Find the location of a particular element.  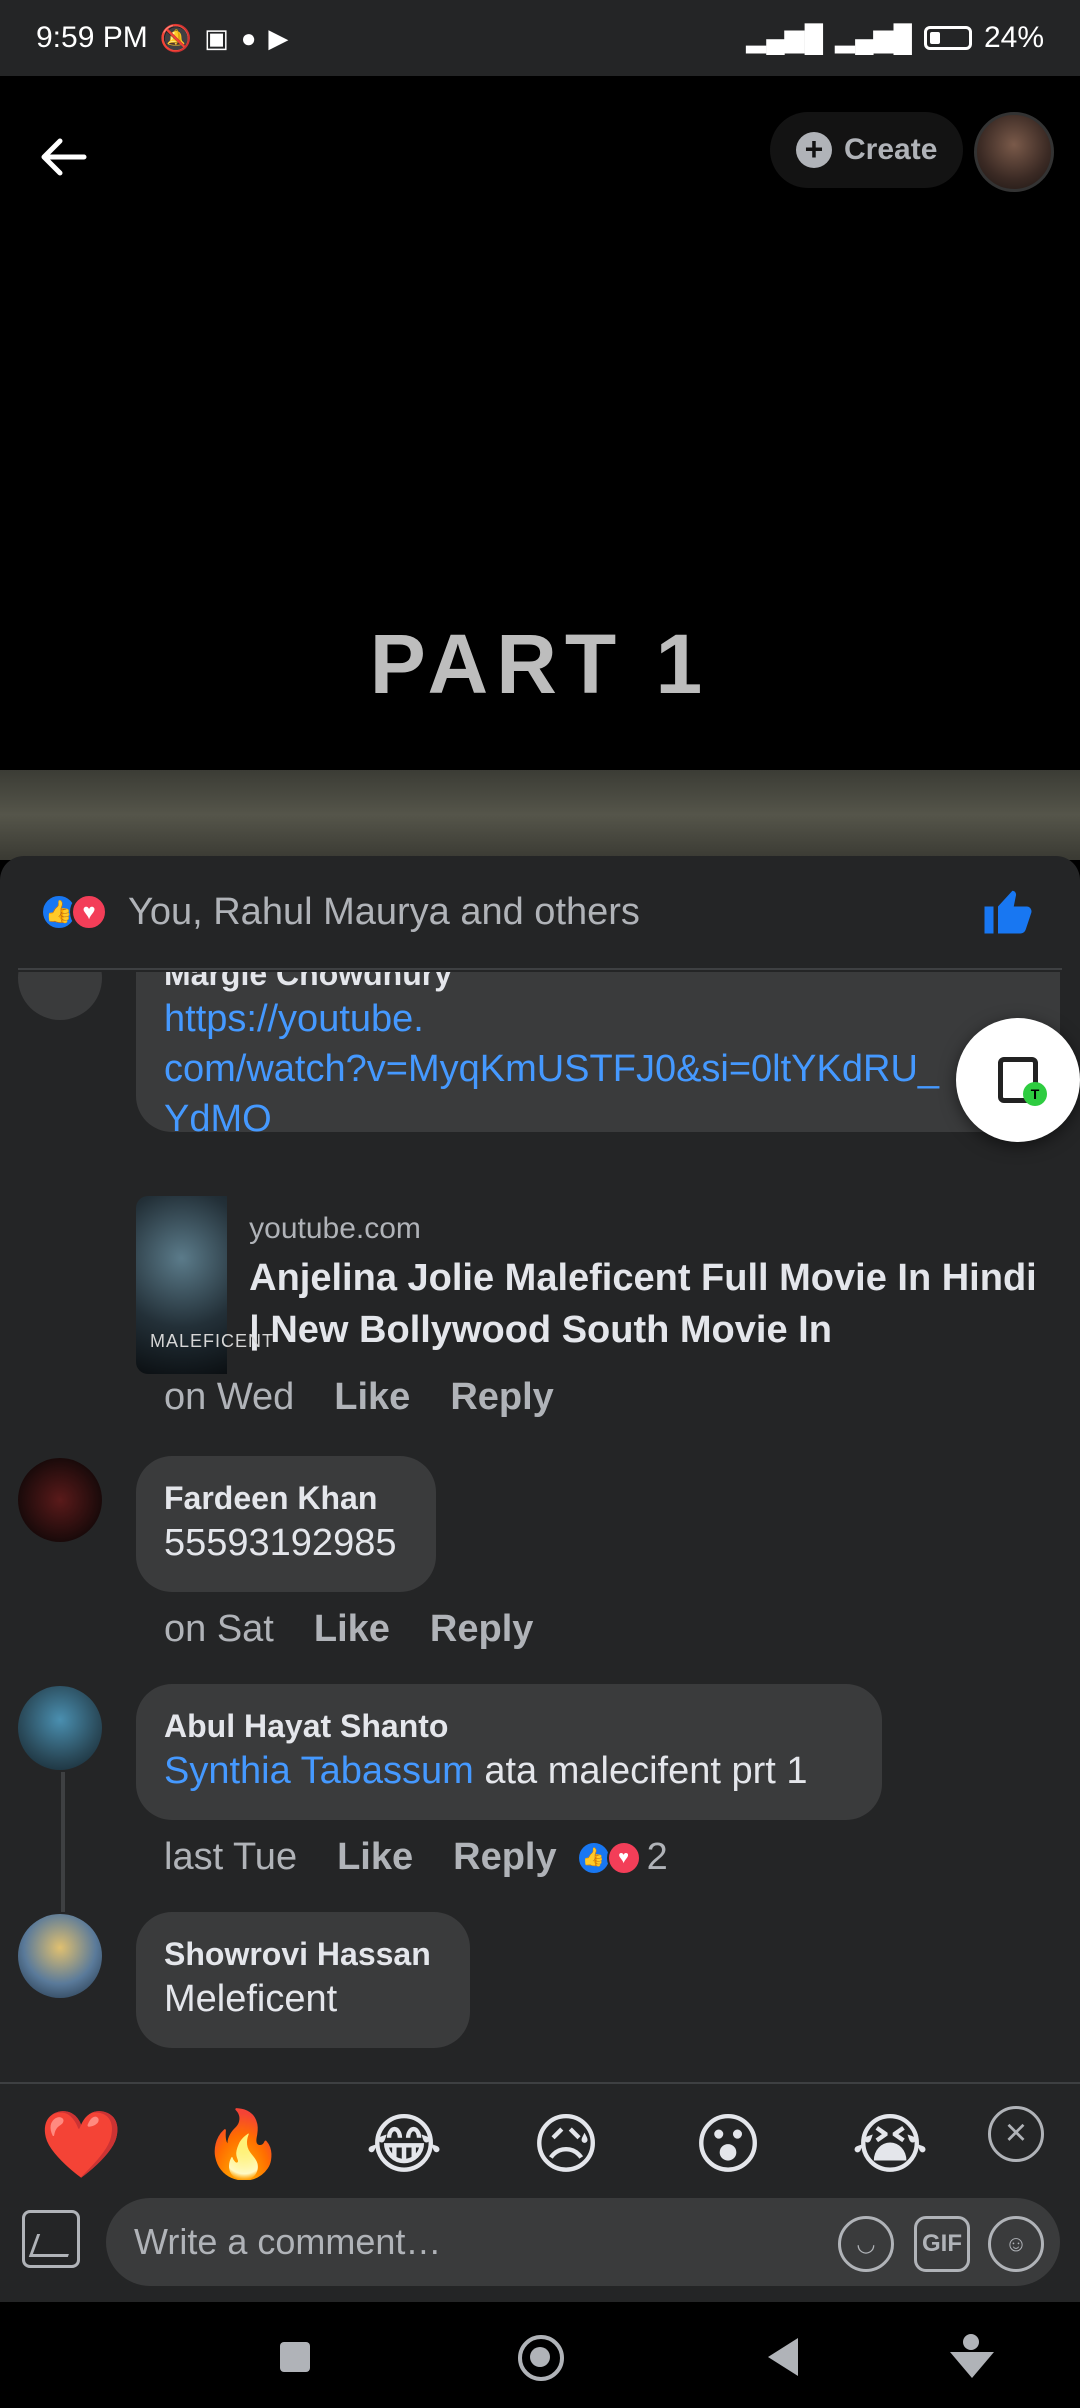

comment-timestamp: on Wed is located at coordinates (229, 1397).